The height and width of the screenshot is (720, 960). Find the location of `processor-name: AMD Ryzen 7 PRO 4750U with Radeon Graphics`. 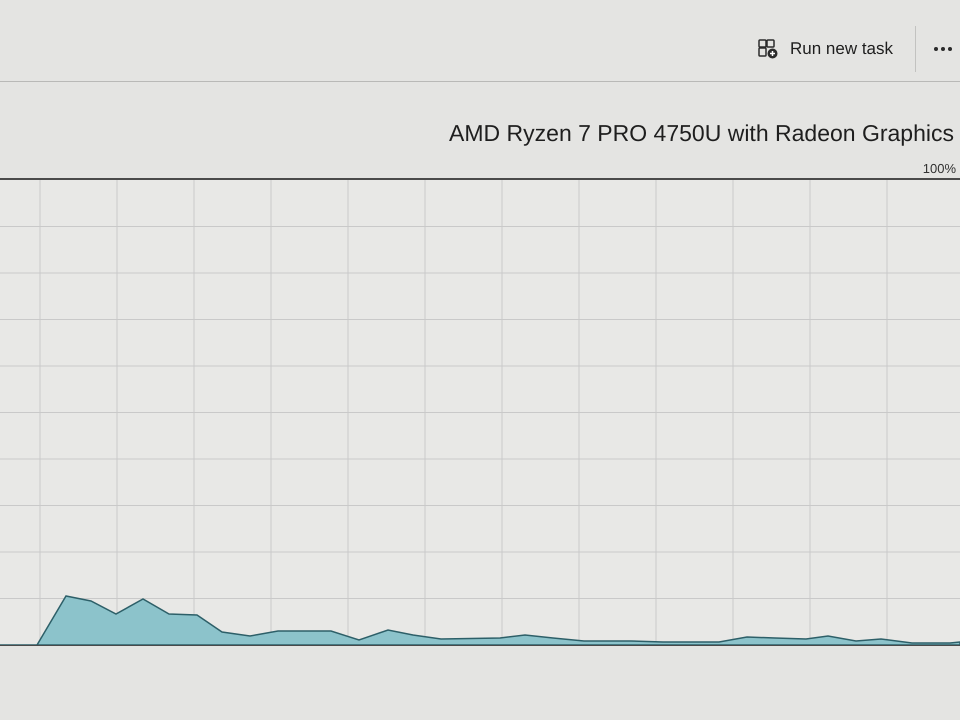

processor-name: AMD Ryzen 7 PRO 4750U with Radeon Graphics is located at coordinates (701, 133).